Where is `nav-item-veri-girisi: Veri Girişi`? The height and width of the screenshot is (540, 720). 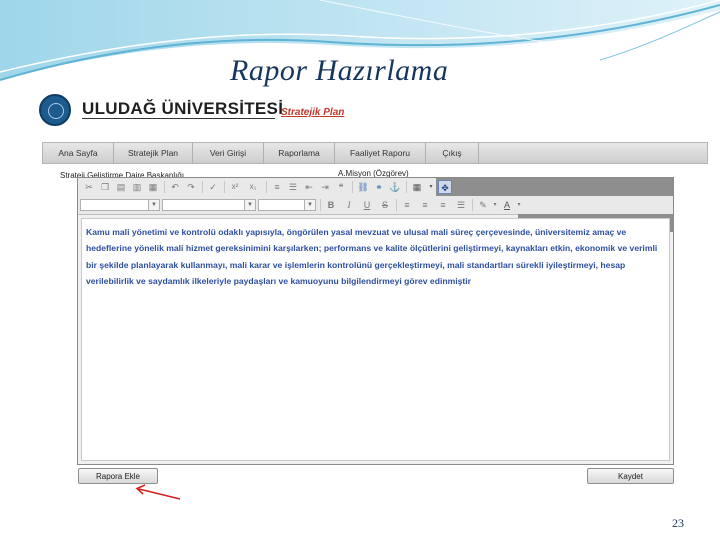 nav-item-veri-girisi: Veri Girişi is located at coordinates (228, 153).